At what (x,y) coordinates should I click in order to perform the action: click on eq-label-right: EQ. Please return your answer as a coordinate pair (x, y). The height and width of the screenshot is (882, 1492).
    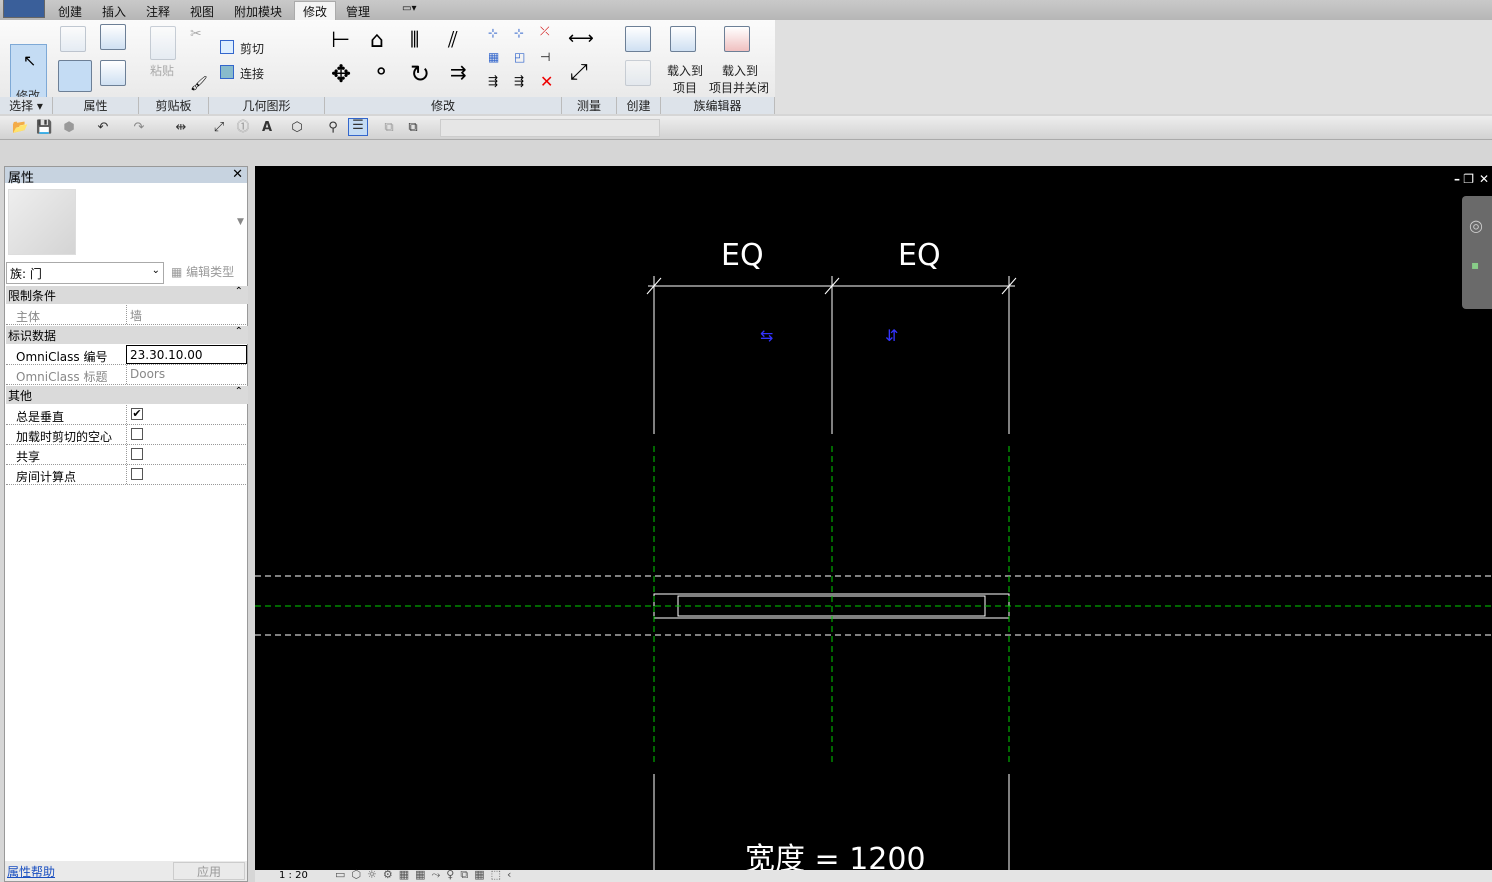
    Looking at the image, I should click on (919, 255).